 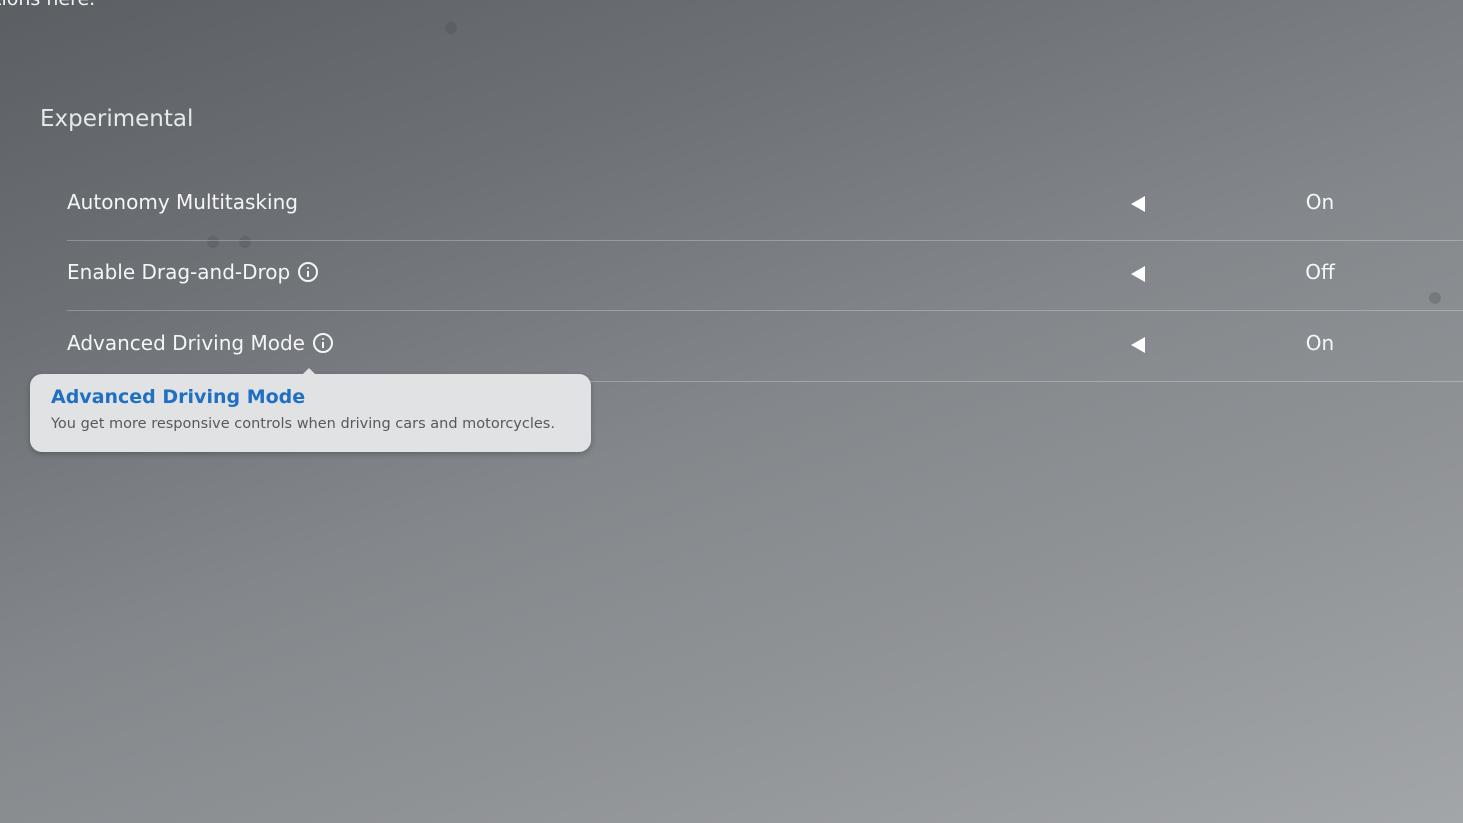 I want to click on tooltip-title: Advanced Driving Mode, so click(x=178, y=397).